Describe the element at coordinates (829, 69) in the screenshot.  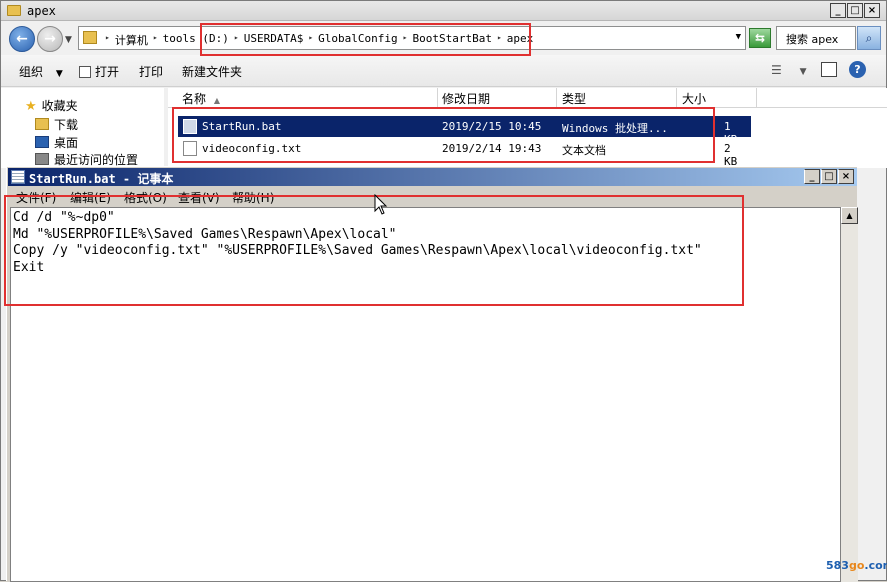
I see `preview-pane-icon` at that location.